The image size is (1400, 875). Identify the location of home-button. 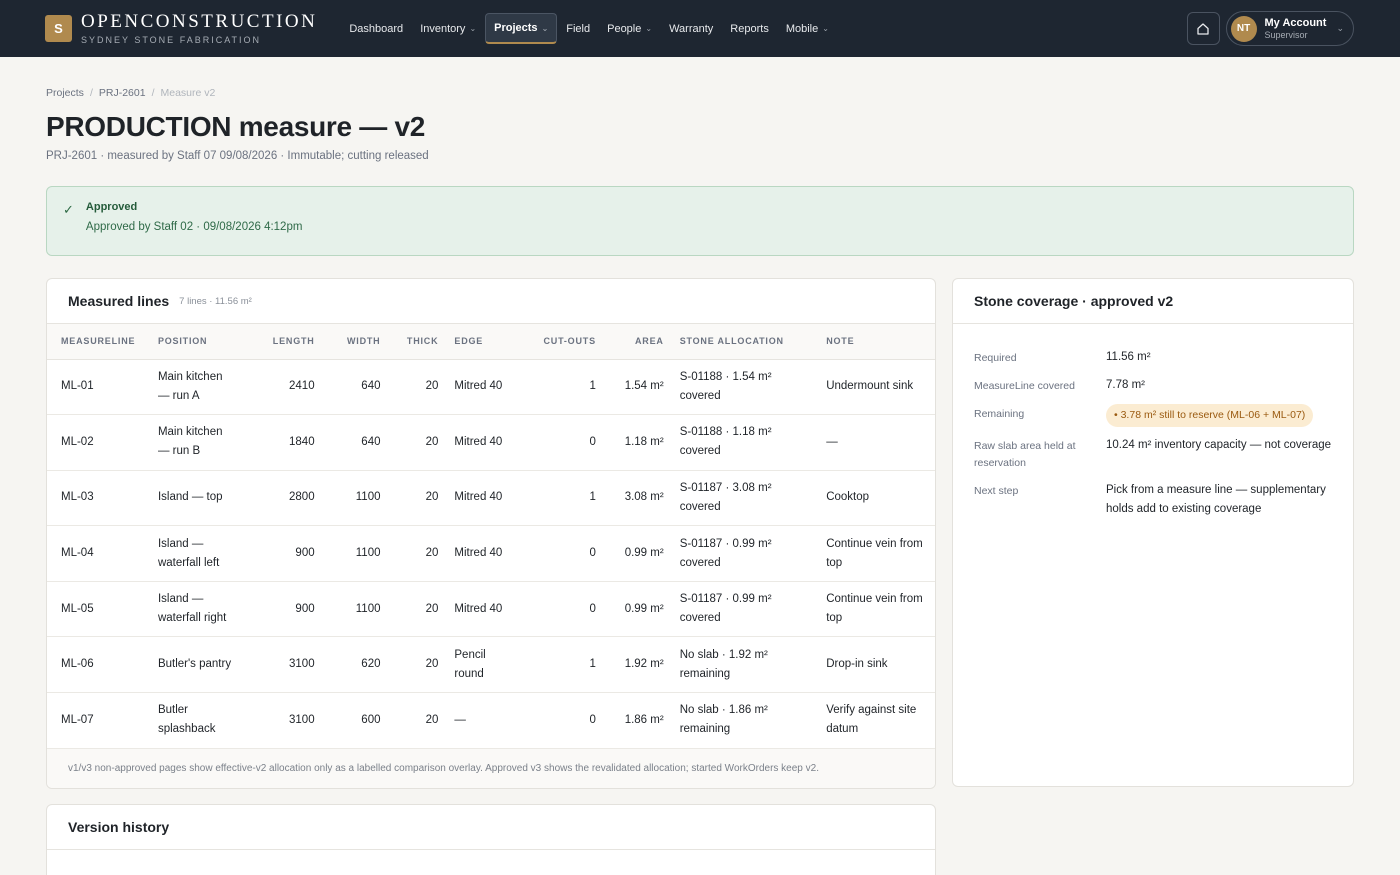
(1203, 28).